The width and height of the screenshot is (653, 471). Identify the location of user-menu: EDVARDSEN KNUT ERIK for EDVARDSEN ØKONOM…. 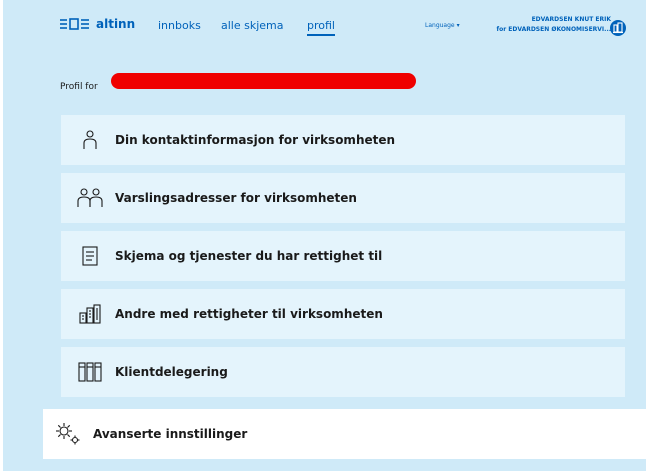
(553, 25).